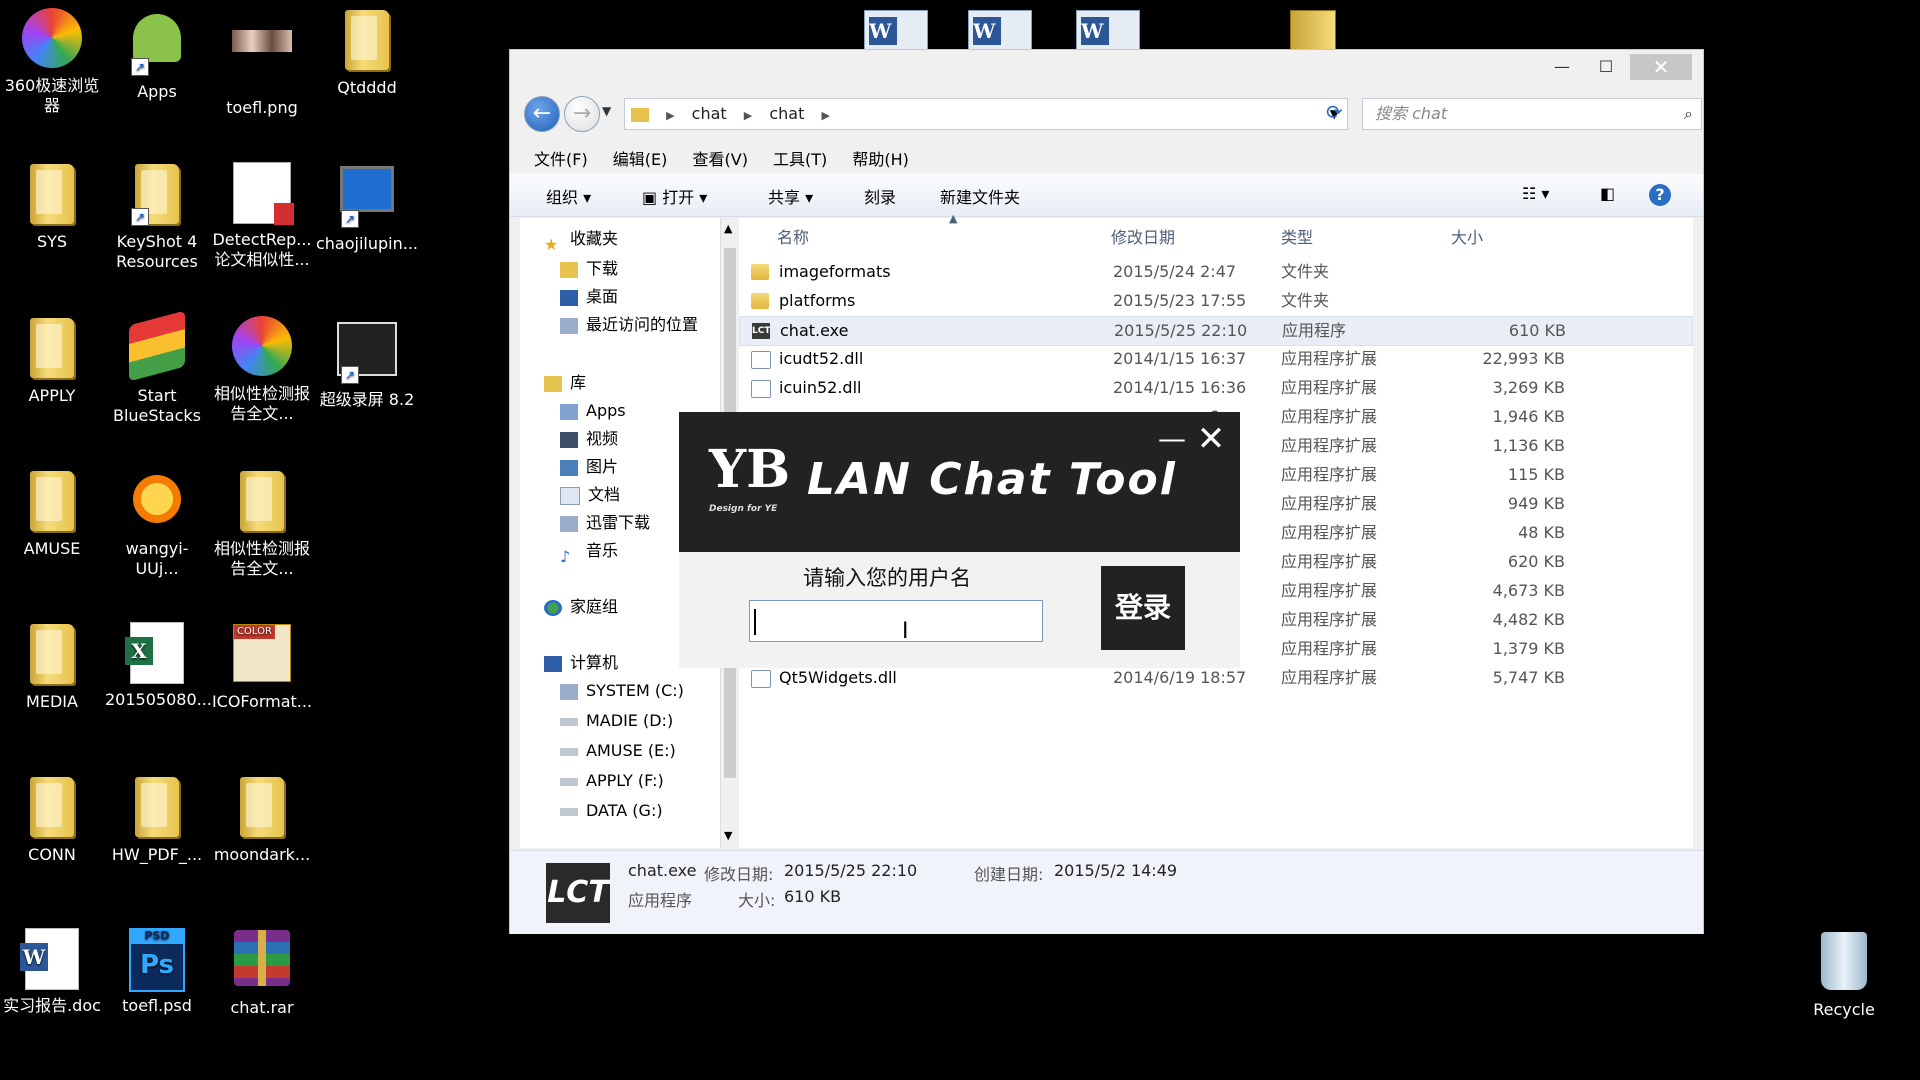  Describe the element at coordinates (1172, 439) in the screenshot. I see `minimize-icon: —` at that location.